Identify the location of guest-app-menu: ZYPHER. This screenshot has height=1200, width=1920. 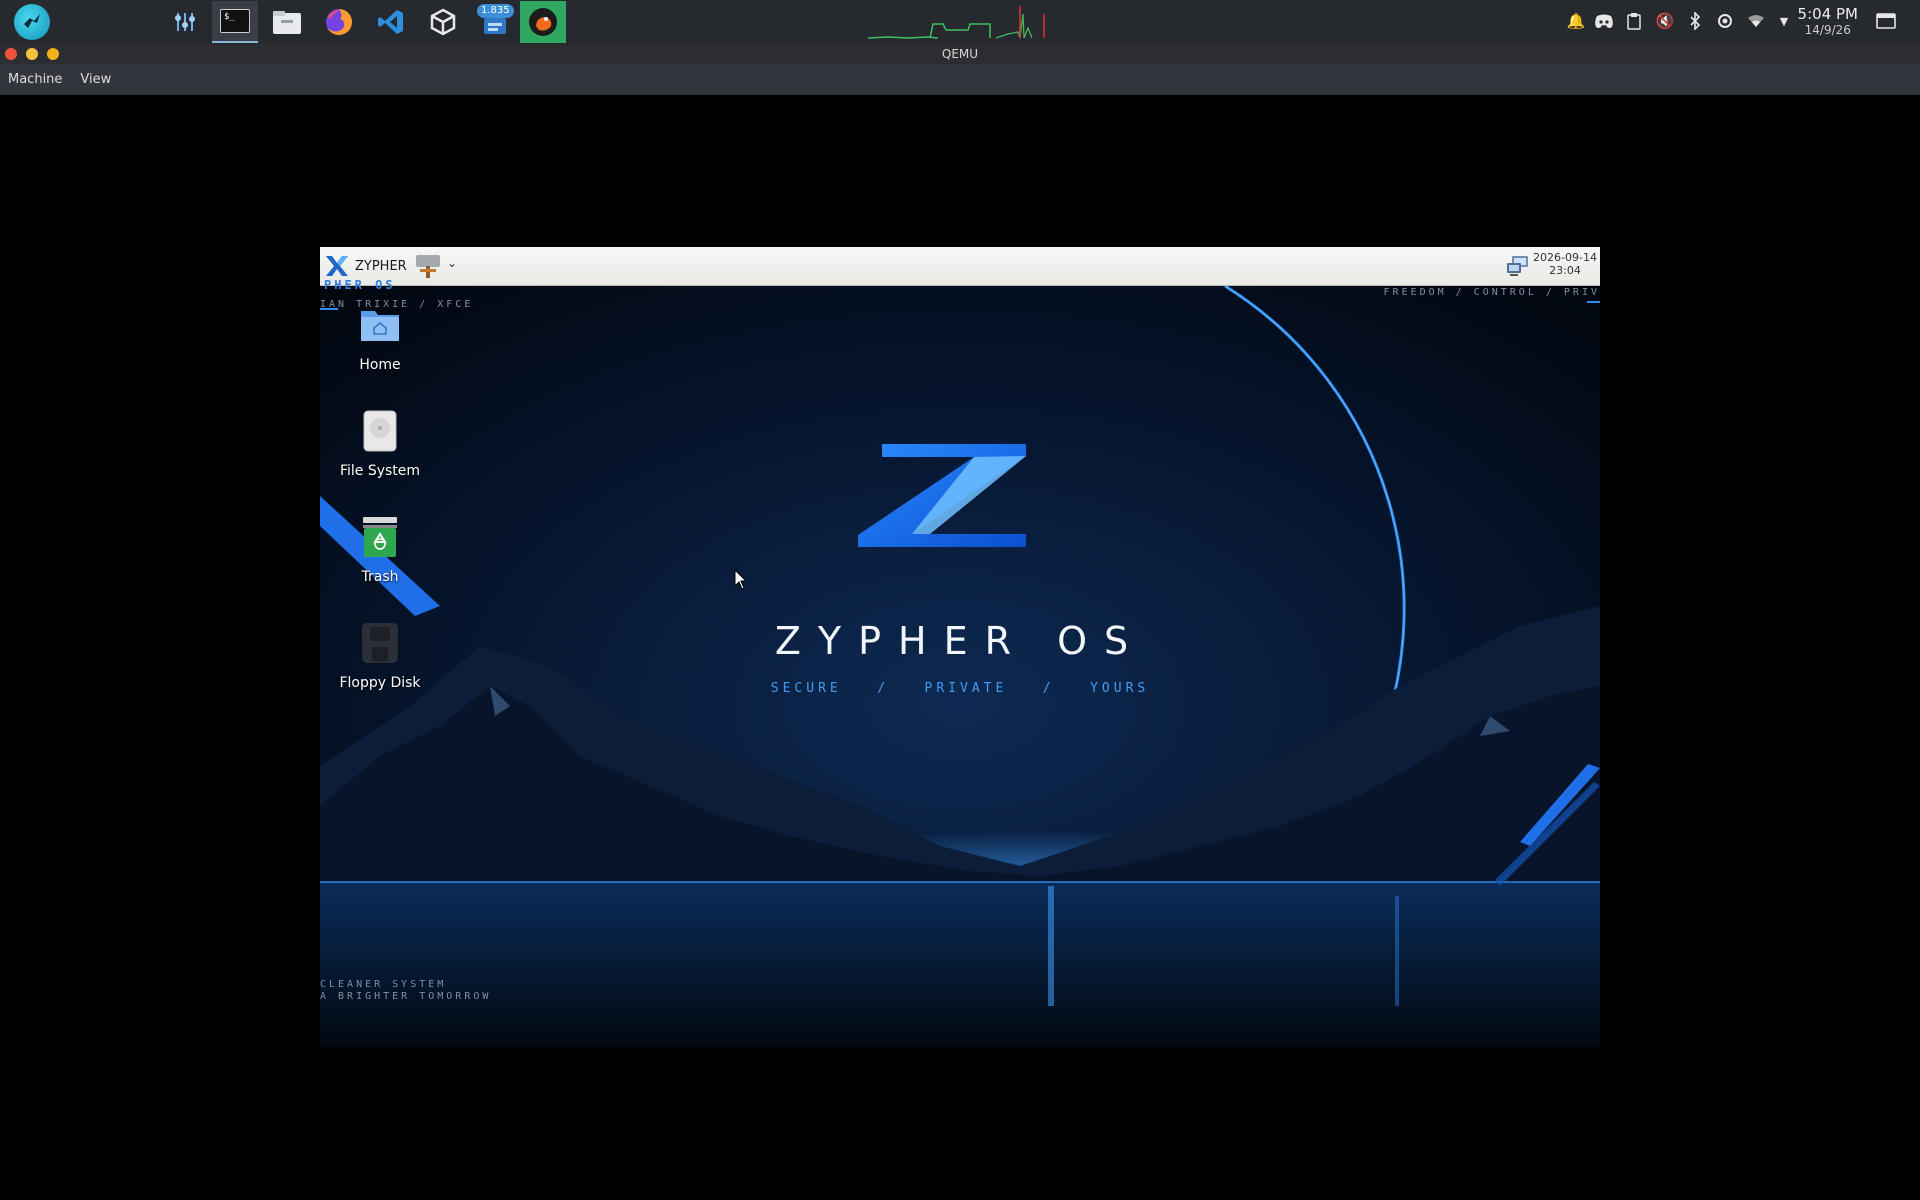
(365, 266).